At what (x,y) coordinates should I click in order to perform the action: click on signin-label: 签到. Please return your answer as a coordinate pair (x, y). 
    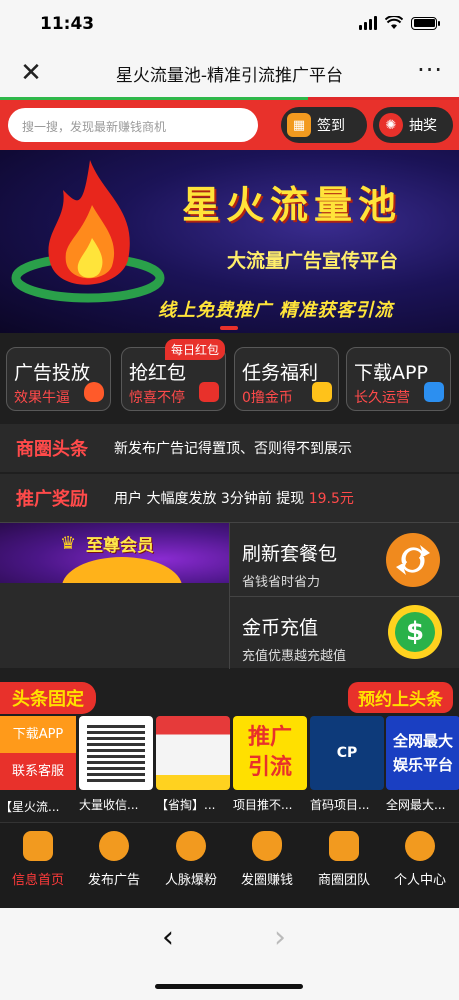
    Looking at the image, I should click on (331, 126).